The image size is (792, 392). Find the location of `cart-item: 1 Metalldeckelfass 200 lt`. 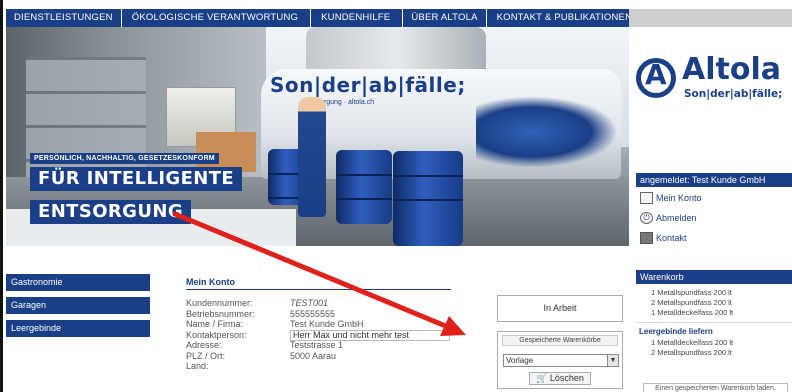

cart-item: 1 Metalldeckelfass 200 lt is located at coordinates (692, 312).